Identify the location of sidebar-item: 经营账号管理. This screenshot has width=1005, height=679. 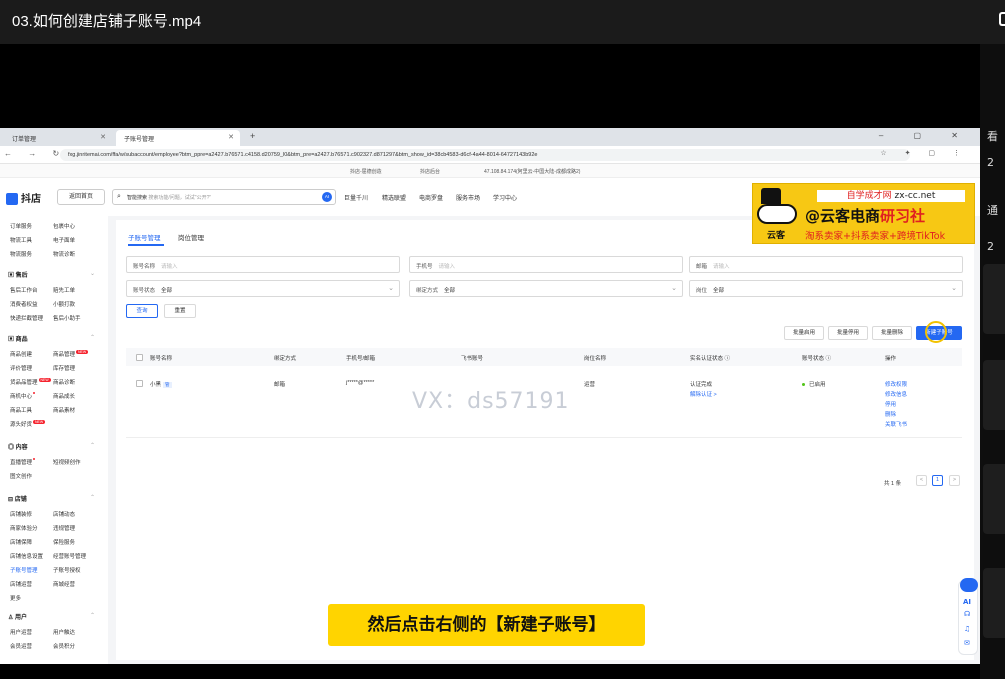
(69, 556).